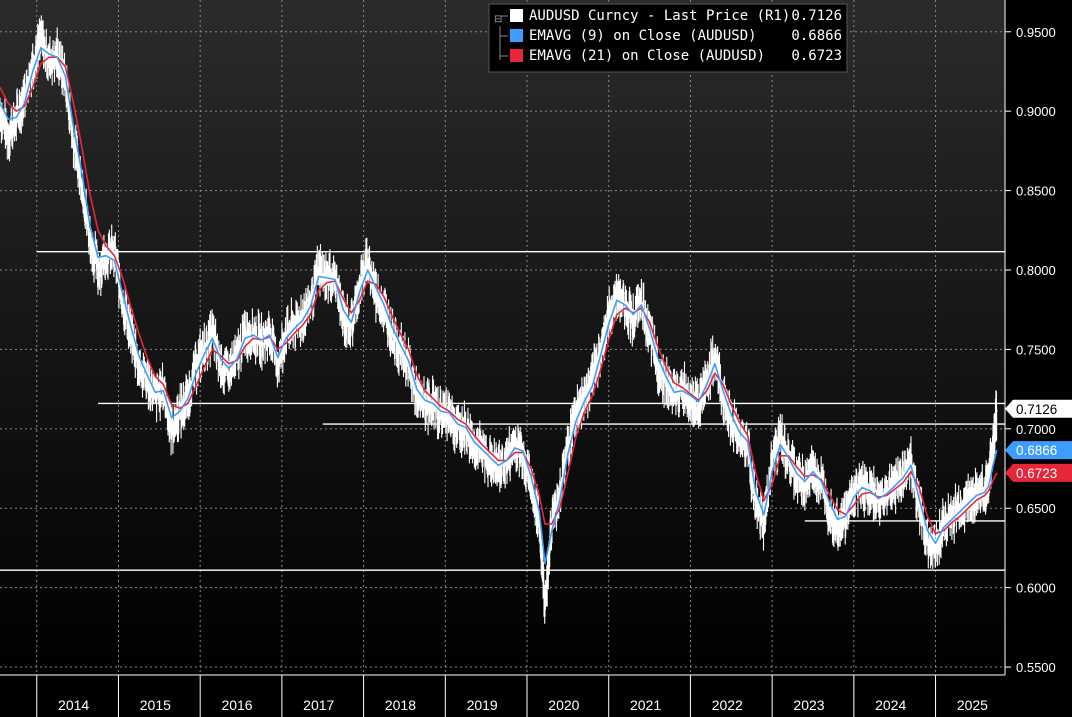 The image size is (1072, 717). What do you see at coordinates (1036, 429) in the screenshot?
I see `y-tick-label: 0.7000` at bounding box center [1036, 429].